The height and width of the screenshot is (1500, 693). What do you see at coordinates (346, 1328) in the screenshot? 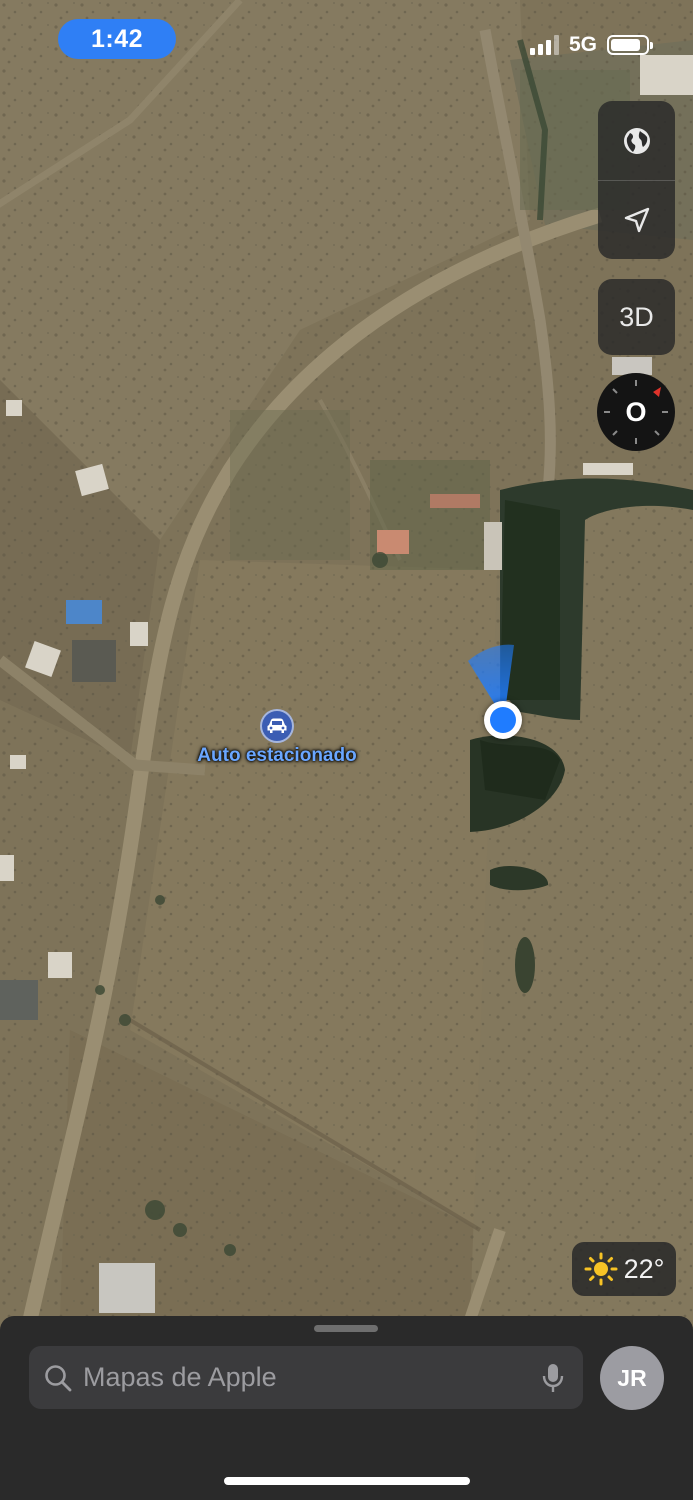
I see `sheet-grabber` at bounding box center [346, 1328].